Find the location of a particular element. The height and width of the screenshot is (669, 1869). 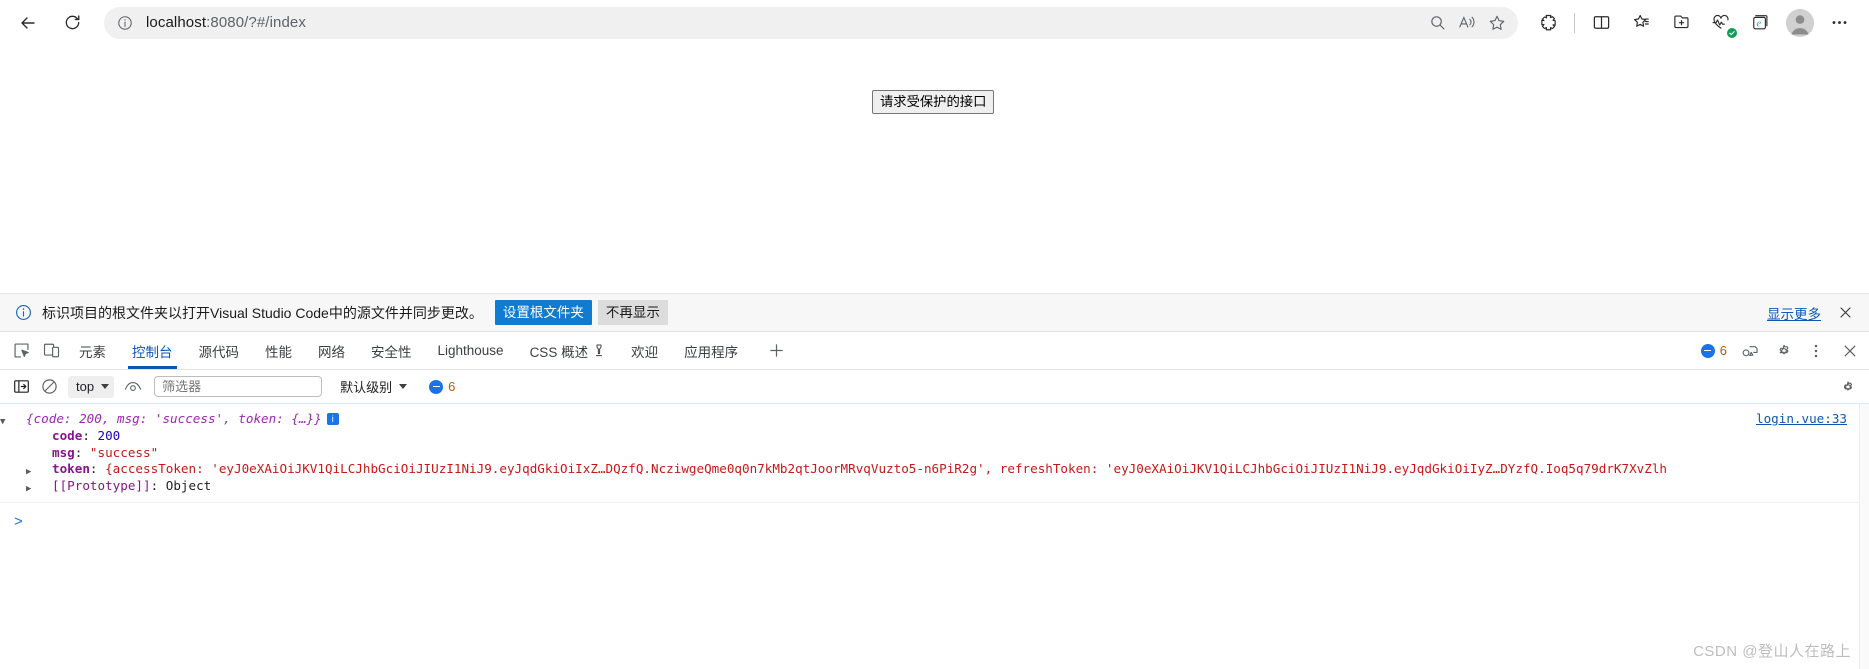

tab-lighthouse: Lighthouse is located at coordinates (471, 350).